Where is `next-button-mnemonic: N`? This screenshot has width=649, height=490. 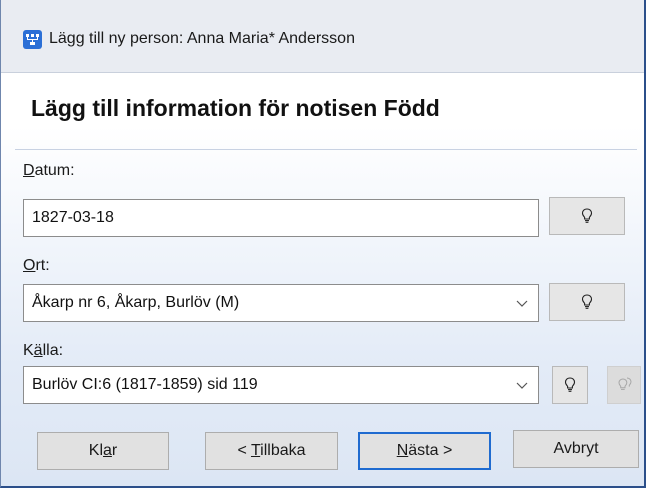 next-button-mnemonic: N is located at coordinates (402, 450).